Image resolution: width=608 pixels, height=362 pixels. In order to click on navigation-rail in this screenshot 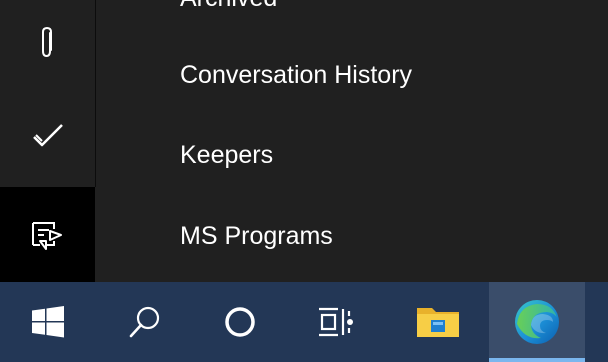, I will do `click(47, 141)`.